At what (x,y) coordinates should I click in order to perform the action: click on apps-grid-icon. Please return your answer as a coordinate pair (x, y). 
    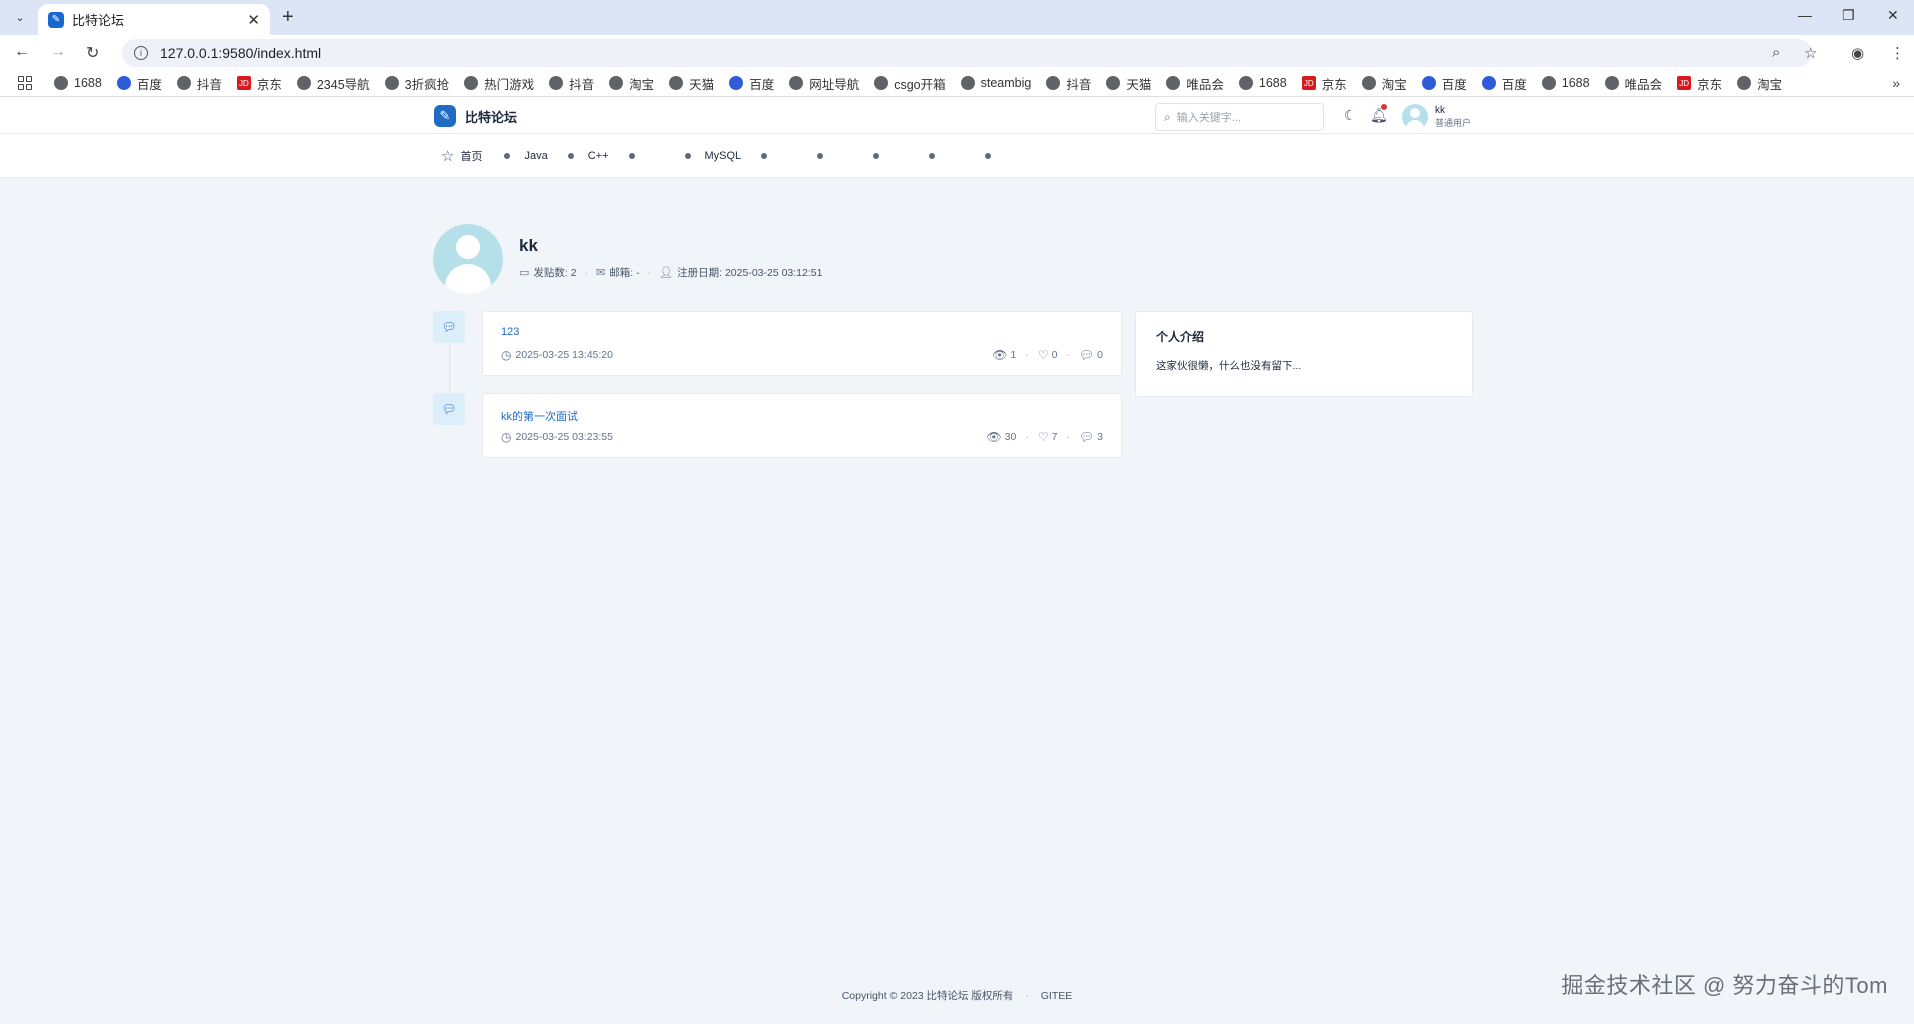
    Looking at the image, I should click on (25, 83).